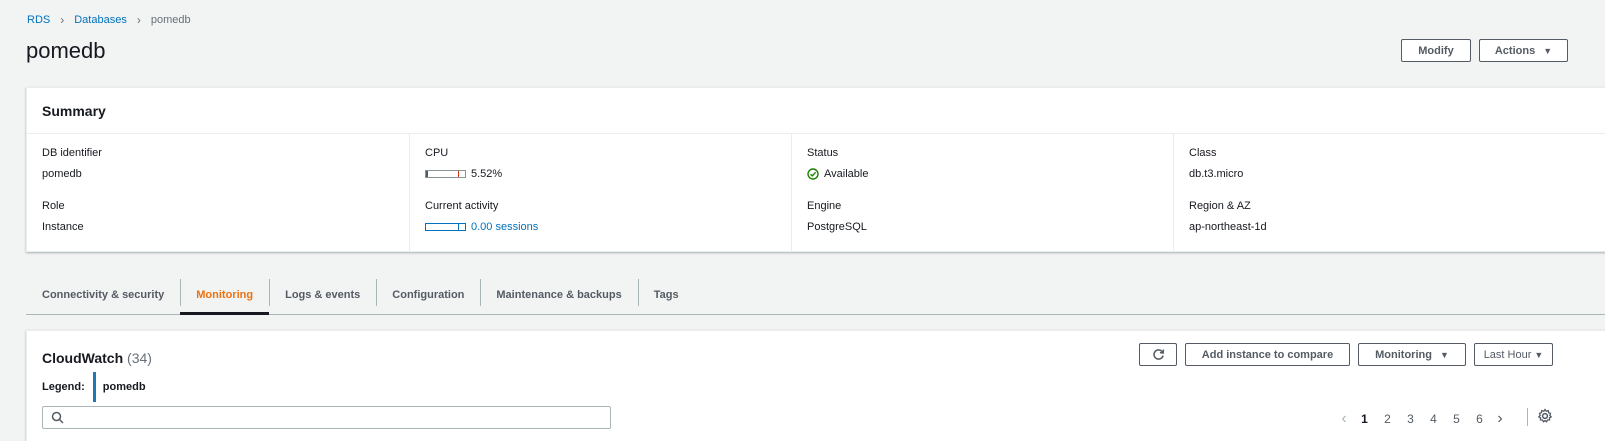  Describe the element at coordinates (103, 294) in the screenshot. I see `tab-connectivity-security: Connectivity & security` at that location.